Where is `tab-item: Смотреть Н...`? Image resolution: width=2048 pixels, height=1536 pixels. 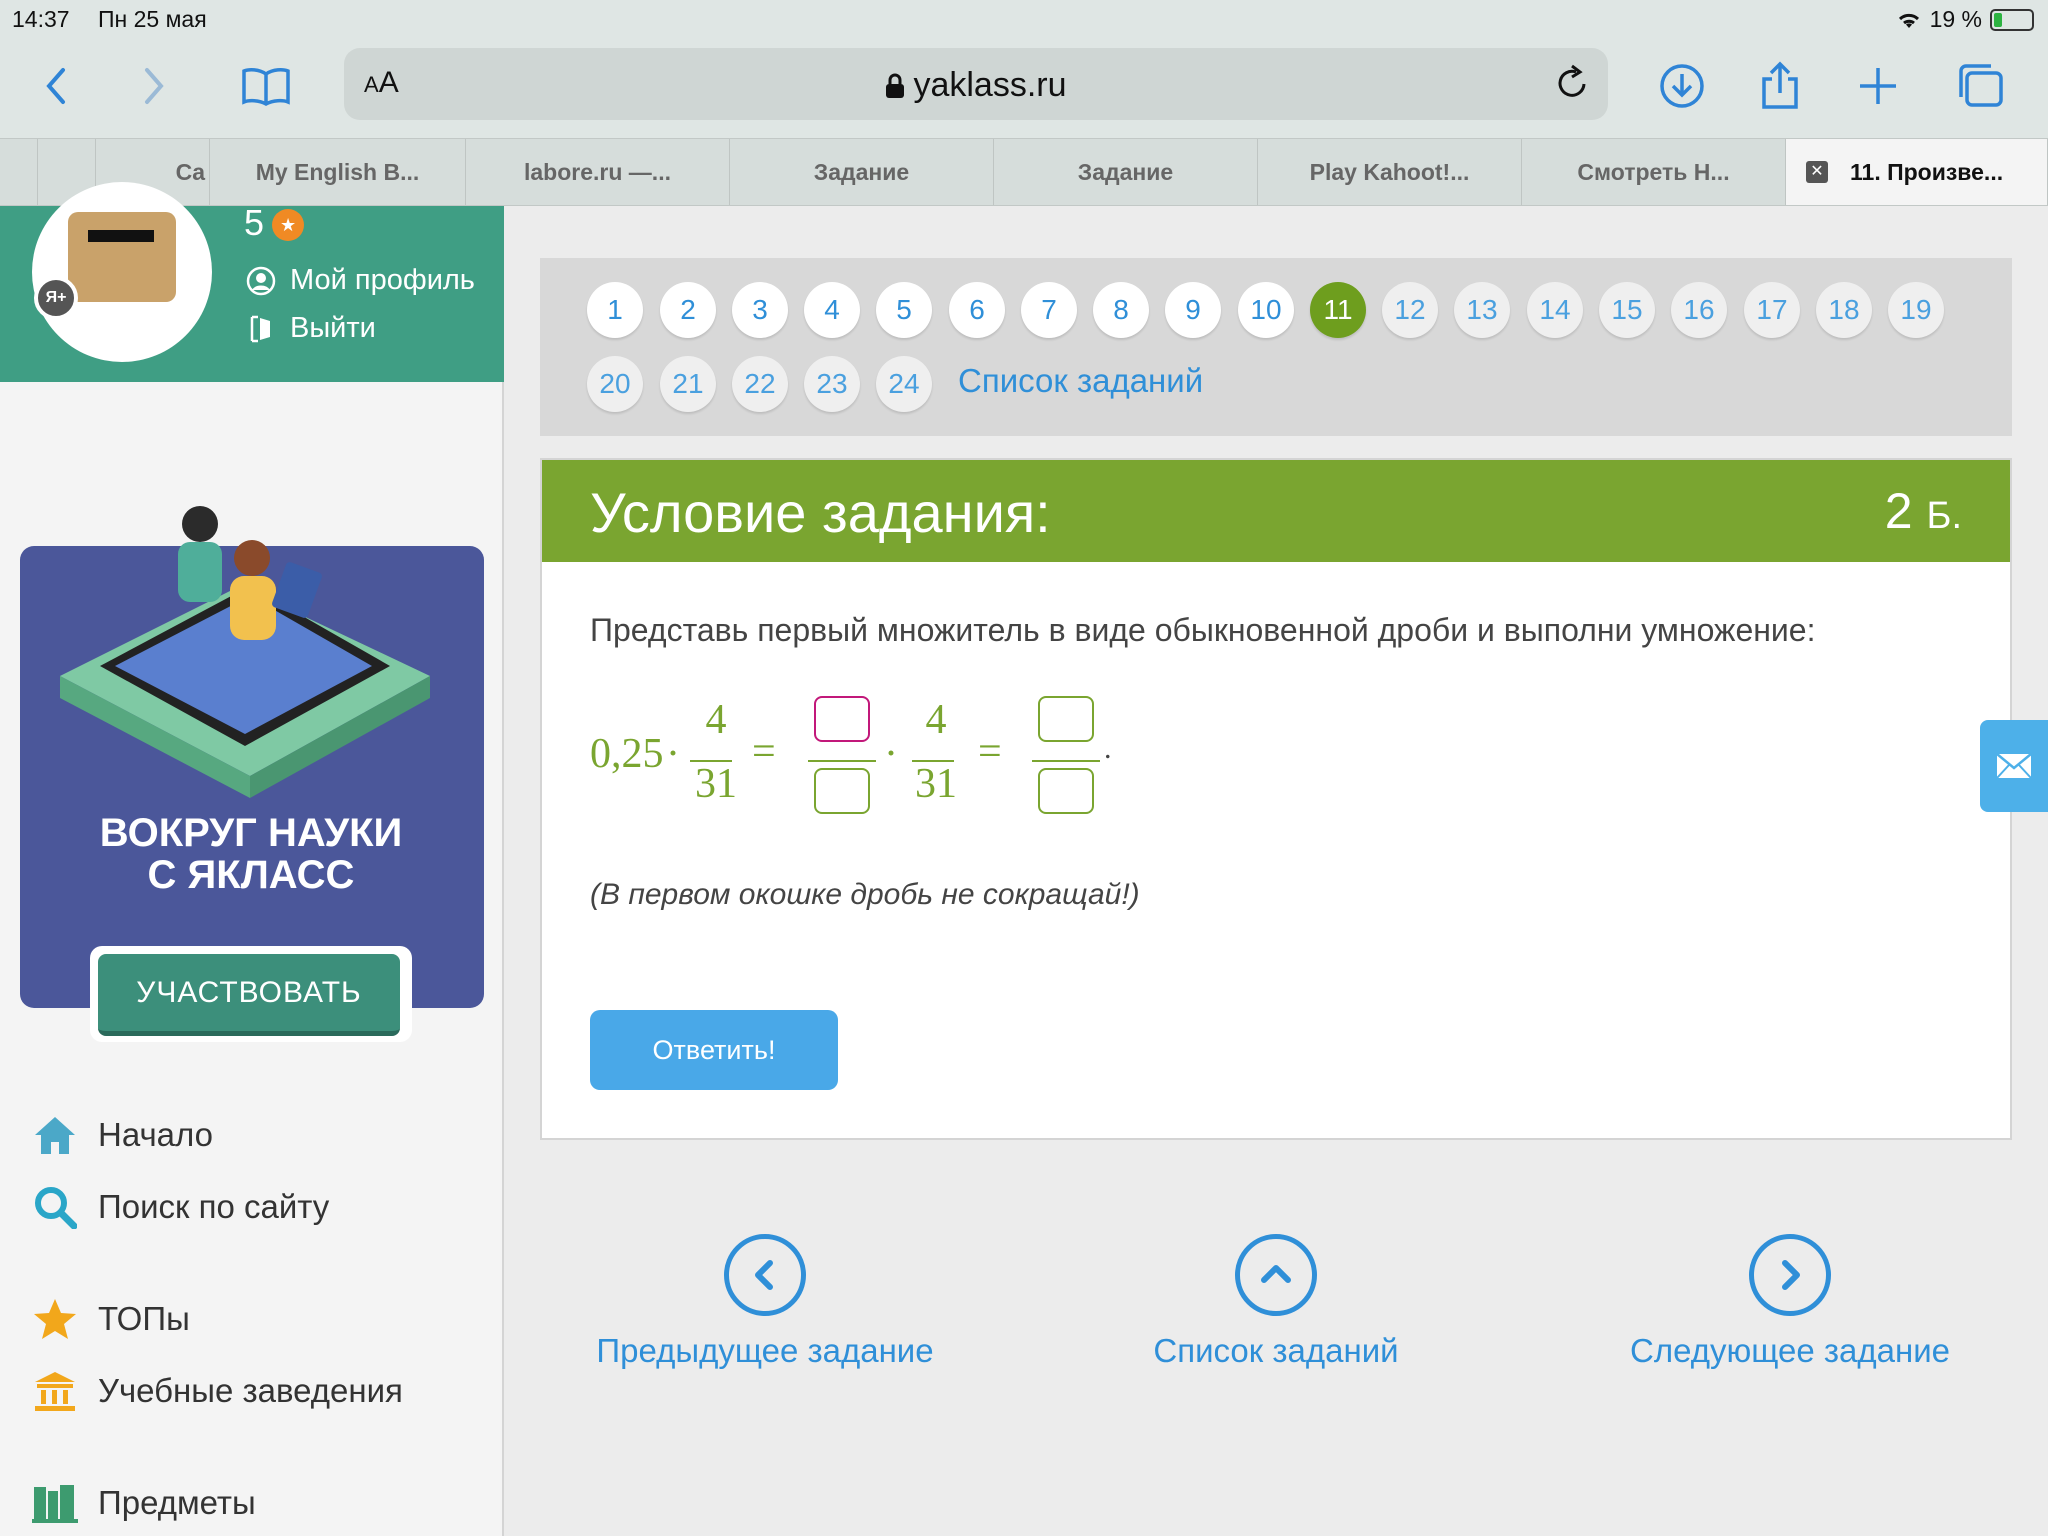 tab-item: Смотреть Н... is located at coordinates (1654, 172).